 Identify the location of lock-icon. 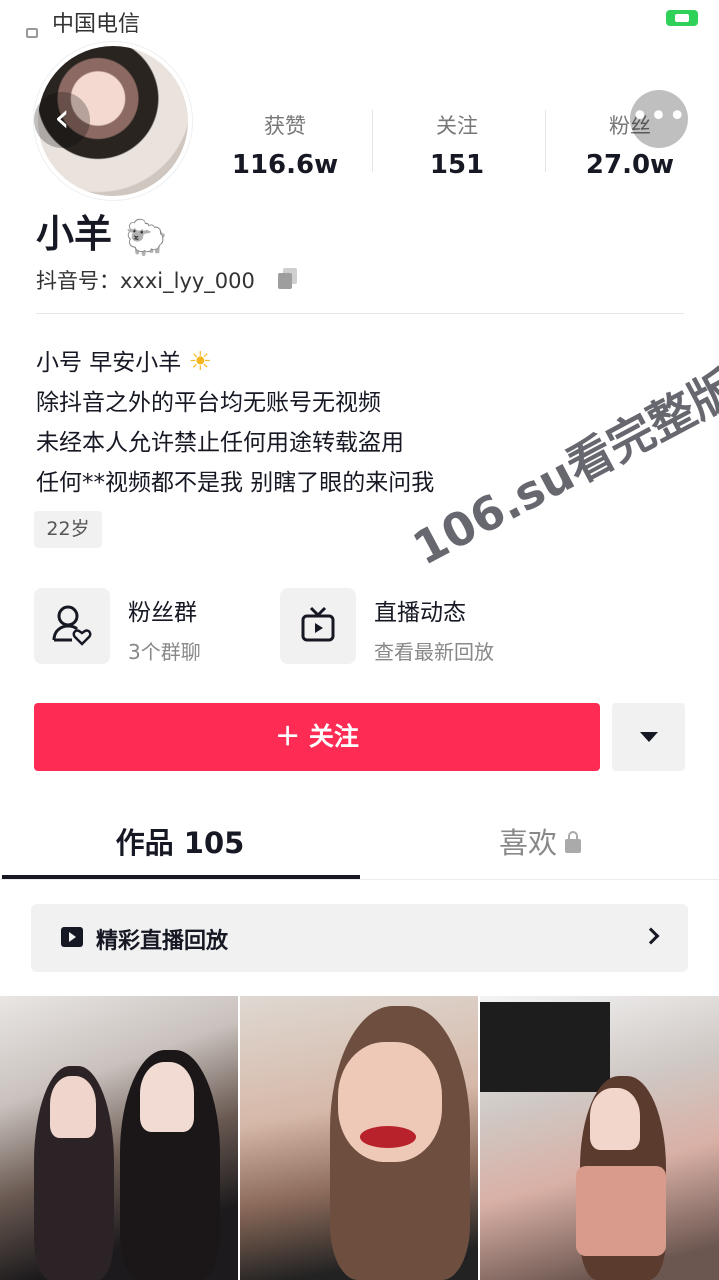
(573, 842).